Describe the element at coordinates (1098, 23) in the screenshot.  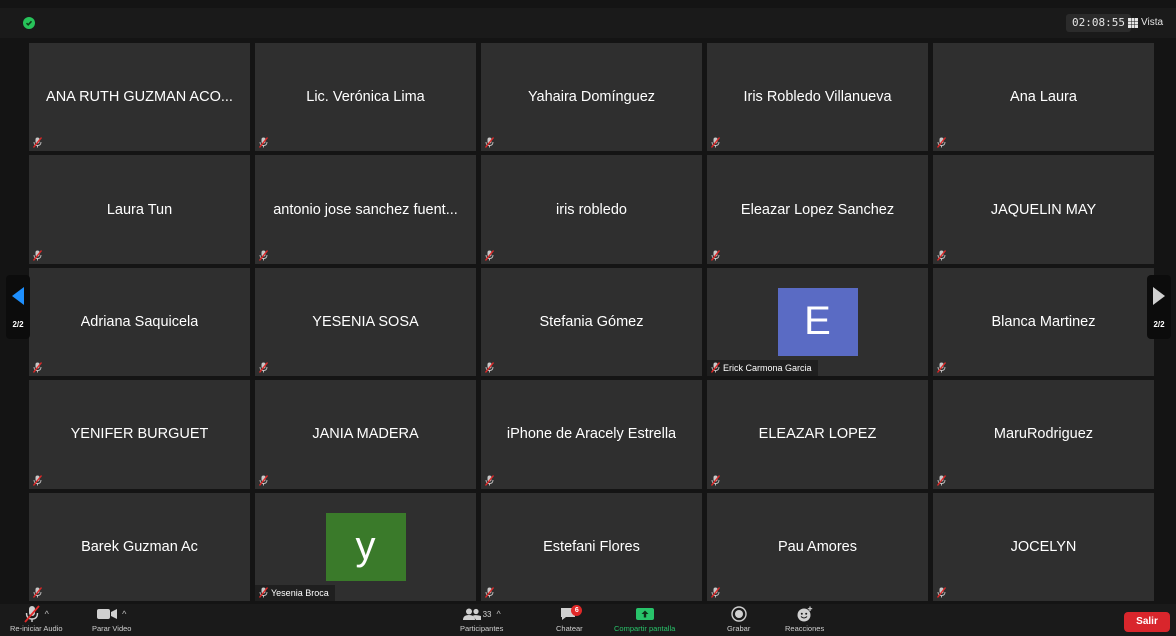
I see `meeting-timer: 02:08:55` at that location.